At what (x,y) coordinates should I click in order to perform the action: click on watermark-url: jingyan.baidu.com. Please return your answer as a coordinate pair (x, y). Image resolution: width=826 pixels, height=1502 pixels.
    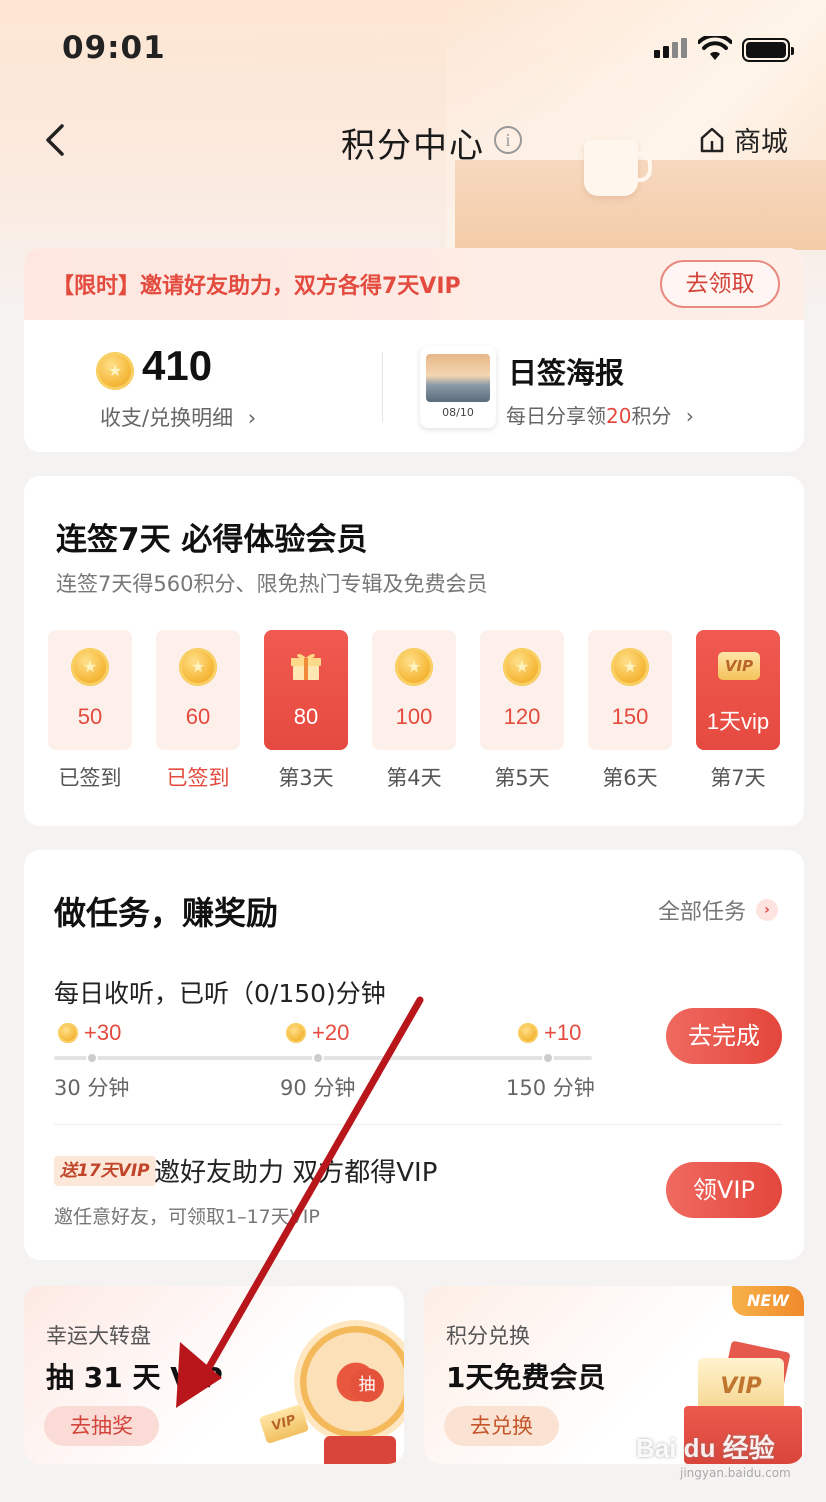
    Looking at the image, I should click on (735, 1473).